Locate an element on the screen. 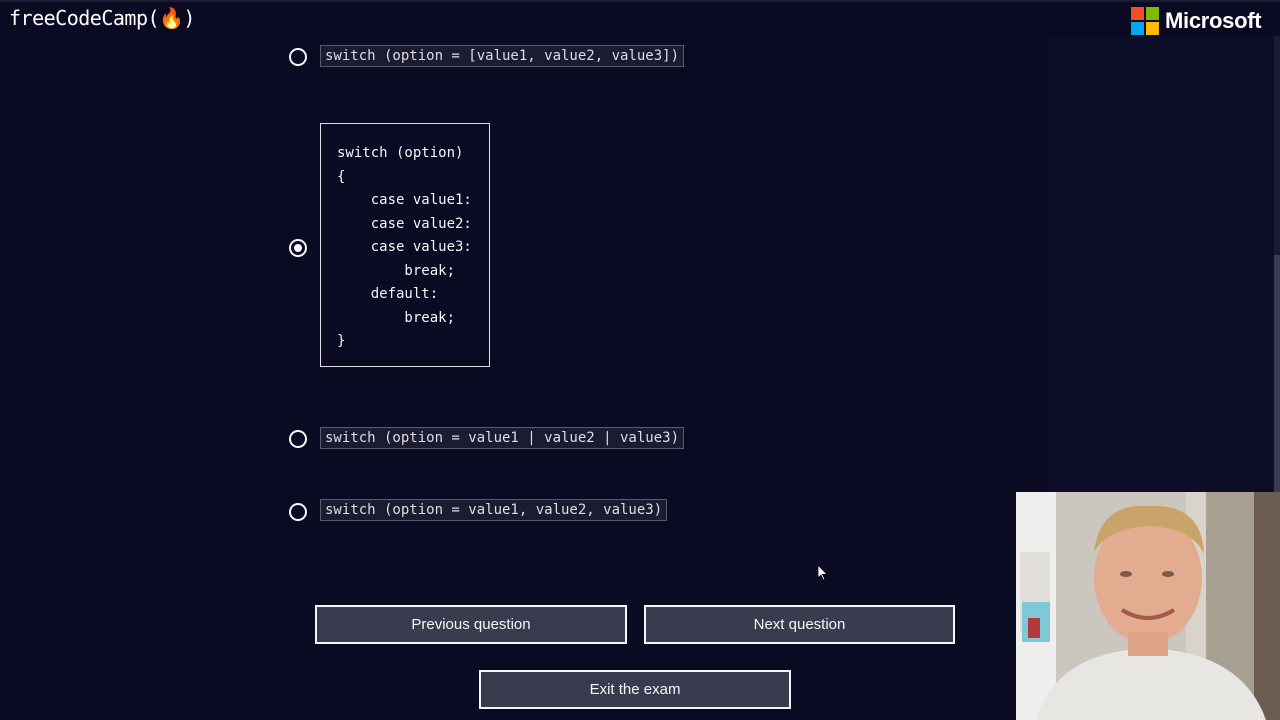 This screenshot has width=1280, height=720. webcam-video-overlay is located at coordinates (1148, 606).